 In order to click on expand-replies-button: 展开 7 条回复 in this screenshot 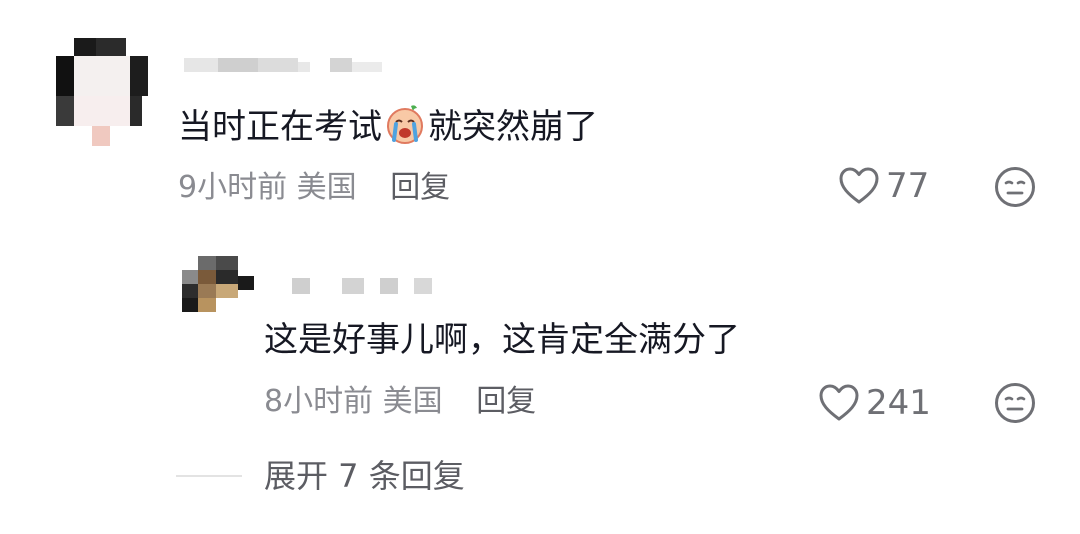, I will do `click(364, 476)`.